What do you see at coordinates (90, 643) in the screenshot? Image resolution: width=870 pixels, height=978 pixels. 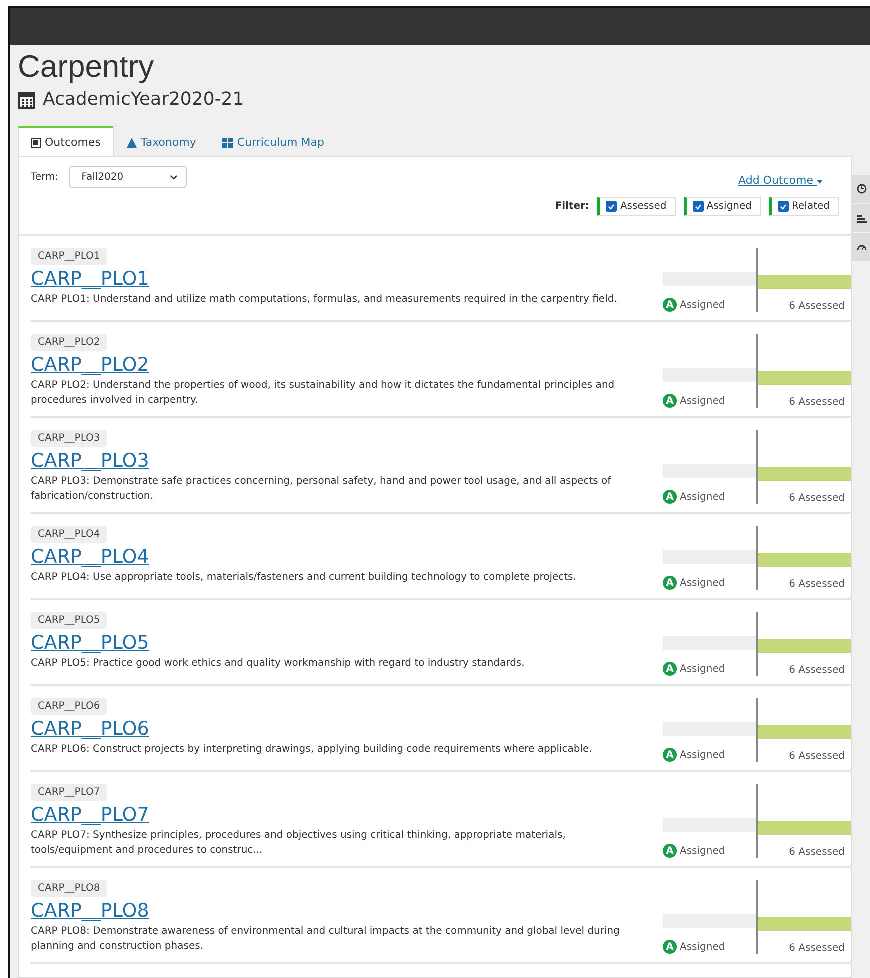 I see `outcome-title-link: CARP__PLO5` at bounding box center [90, 643].